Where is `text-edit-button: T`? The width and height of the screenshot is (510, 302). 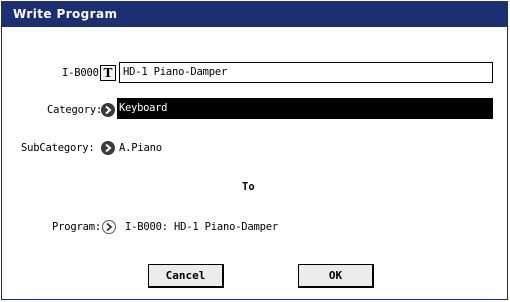
text-edit-button: T is located at coordinates (108, 73).